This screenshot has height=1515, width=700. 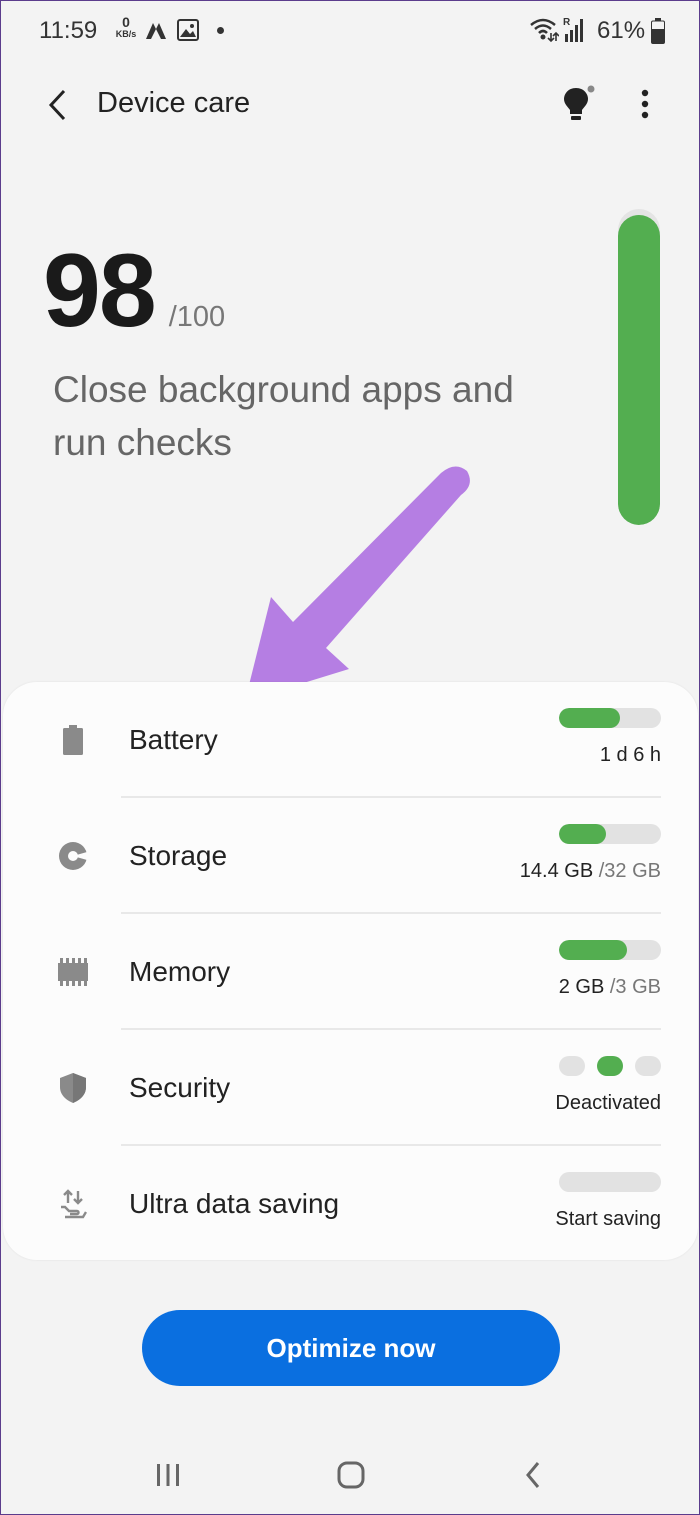 What do you see at coordinates (178, 855) in the screenshot?
I see `storage-label: Storage` at bounding box center [178, 855].